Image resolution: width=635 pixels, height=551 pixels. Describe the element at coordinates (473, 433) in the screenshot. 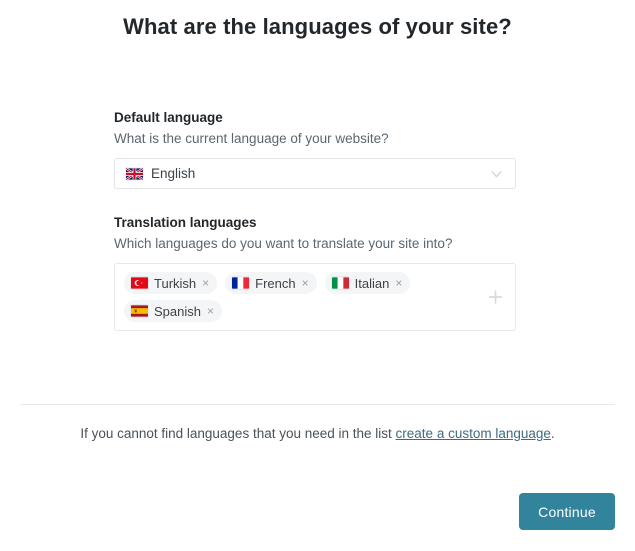

I see `create-custom-language-link: create a custom language` at that location.